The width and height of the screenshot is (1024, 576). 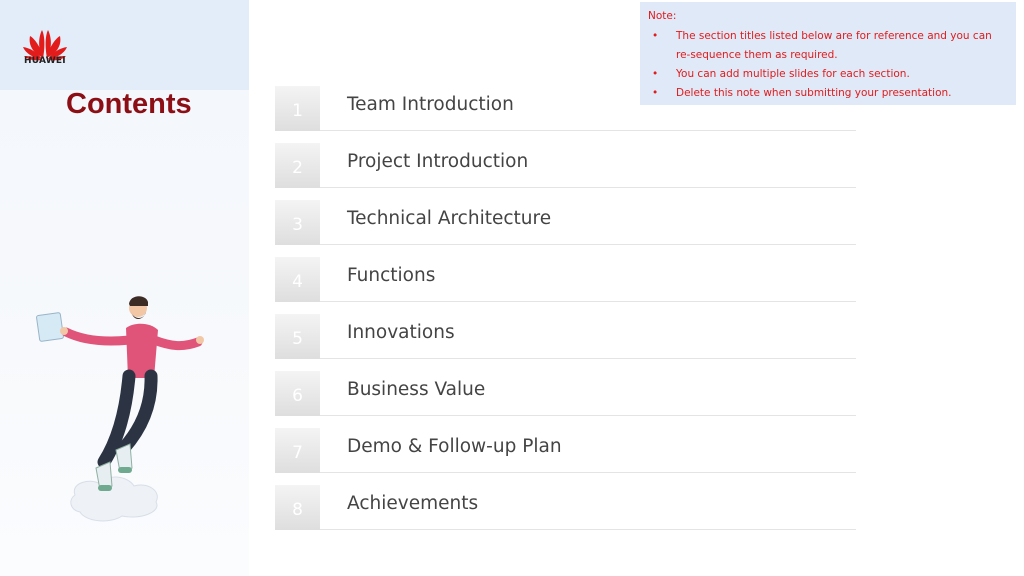 What do you see at coordinates (565, 279) in the screenshot?
I see `toc-item-functions: 4 Functions` at bounding box center [565, 279].